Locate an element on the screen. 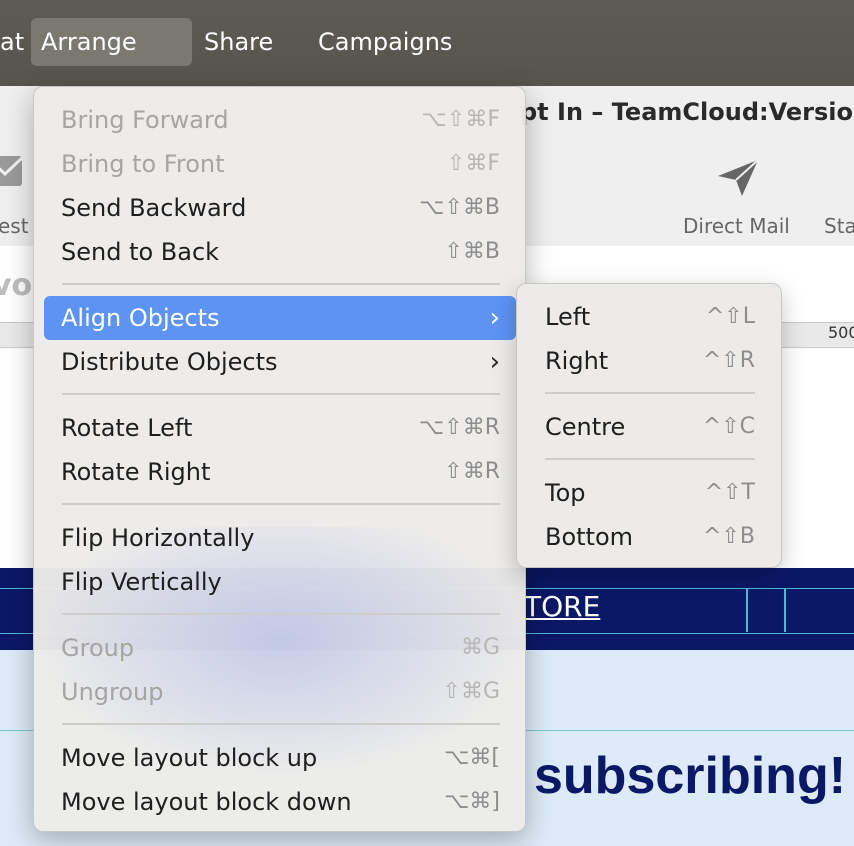 The height and width of the screenshot is (846, 854). menu-item-shortcut: ⌥⇧⌘F is located at coordinates (460, 119).